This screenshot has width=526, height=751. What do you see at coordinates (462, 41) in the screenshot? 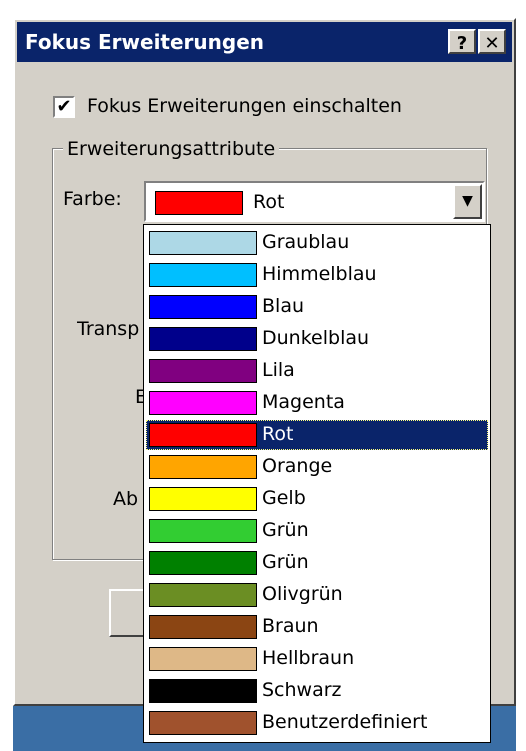
I see `help-button: ?` at bounding box center [462, 41].